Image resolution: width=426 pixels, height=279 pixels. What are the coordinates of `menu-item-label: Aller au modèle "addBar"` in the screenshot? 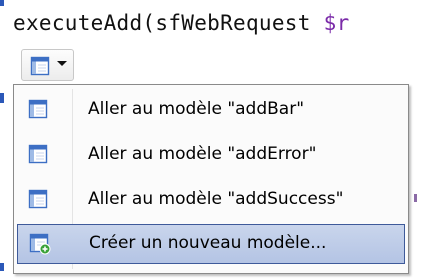 It's located at (196, 109).